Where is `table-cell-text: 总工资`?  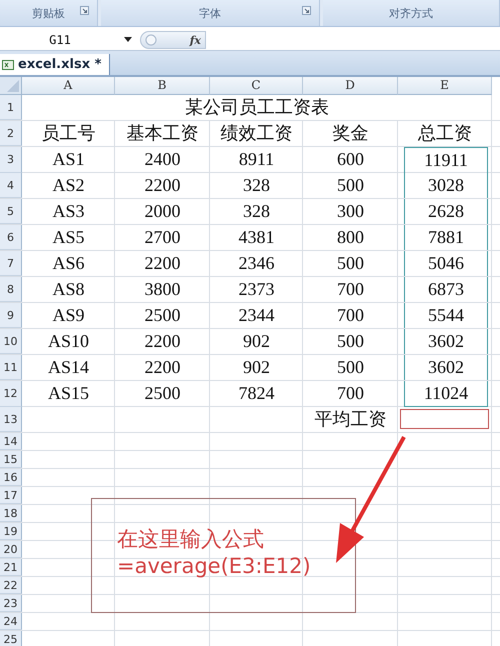
table-cell-text: 总工资 is located at coordinates (445, 133).